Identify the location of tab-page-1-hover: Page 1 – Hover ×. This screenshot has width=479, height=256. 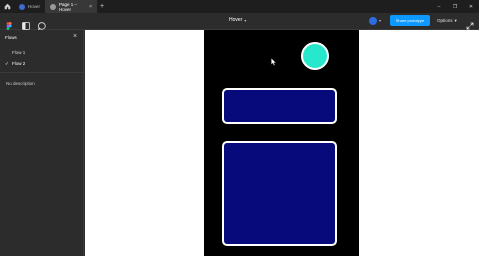
(71, 6).